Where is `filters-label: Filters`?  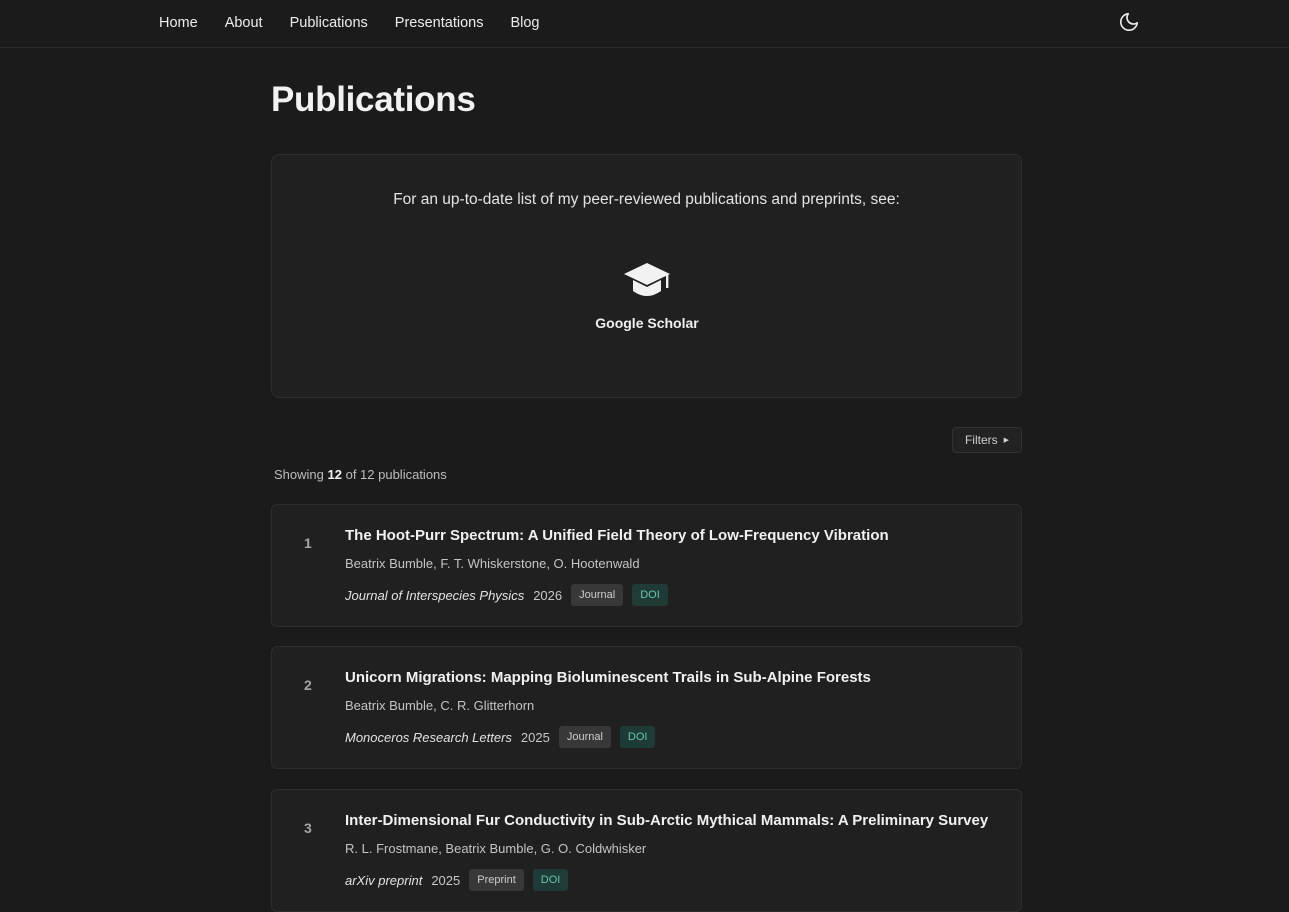 filters-label: Filters is located at coordinates (981, 440).